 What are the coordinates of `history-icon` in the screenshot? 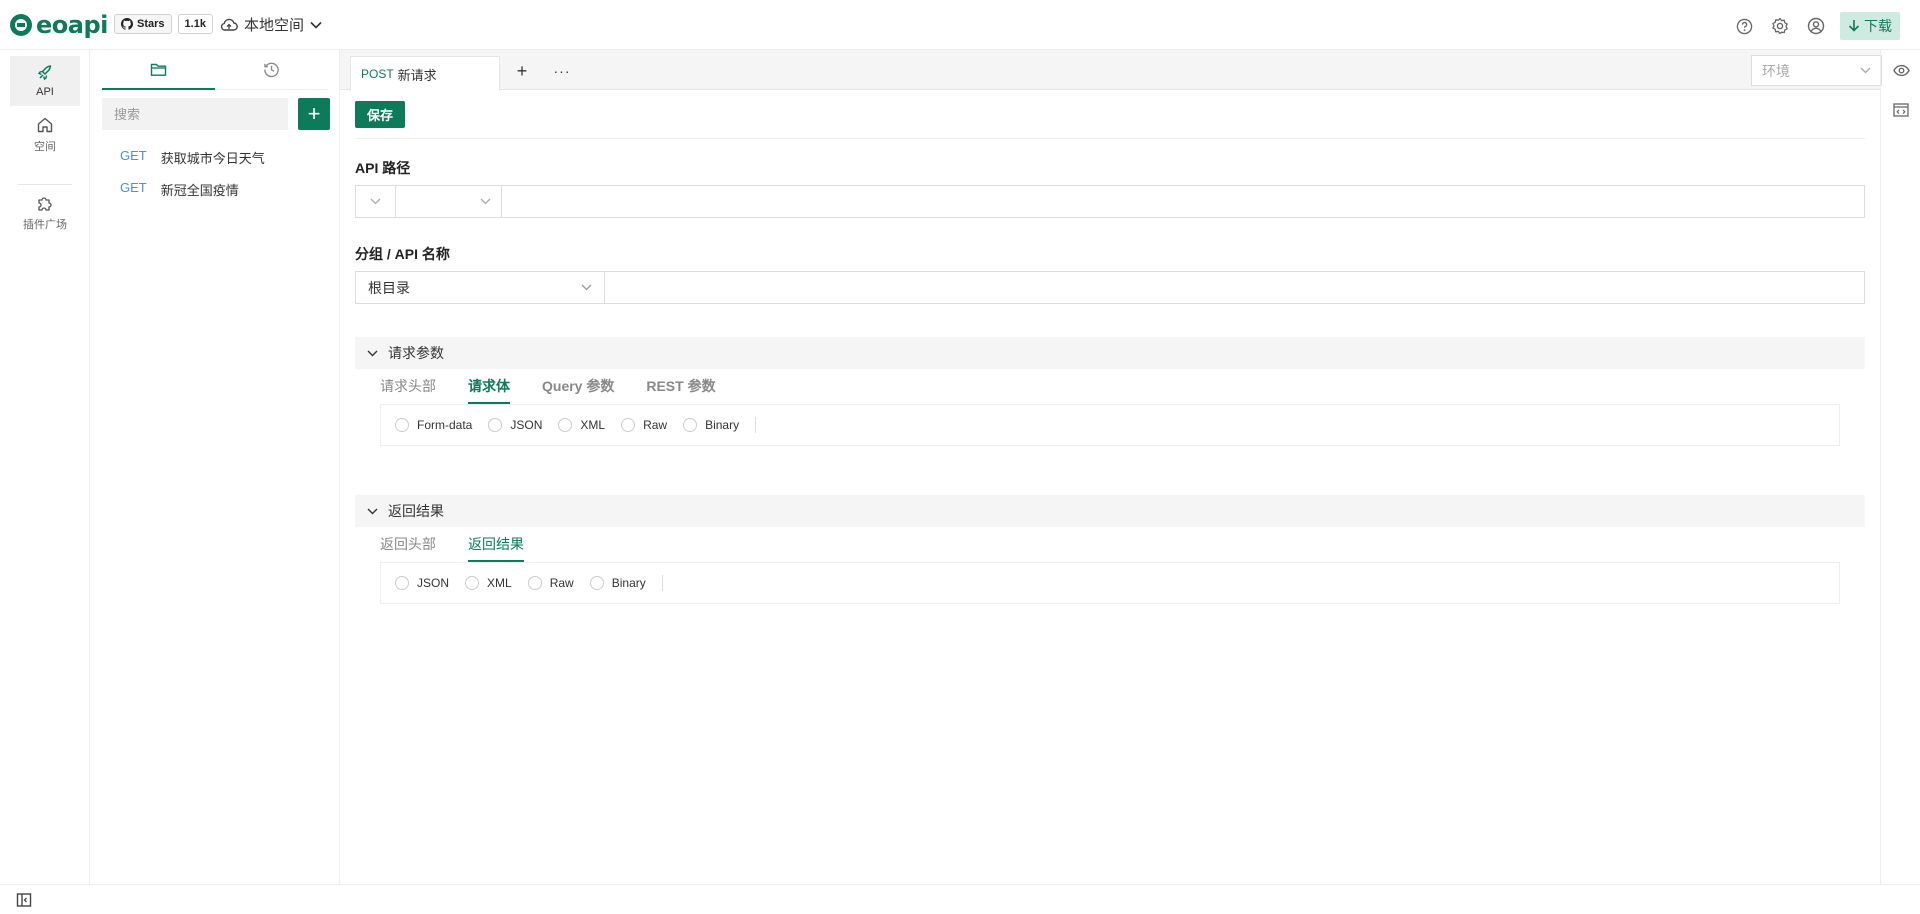 It's located at (271, 70).